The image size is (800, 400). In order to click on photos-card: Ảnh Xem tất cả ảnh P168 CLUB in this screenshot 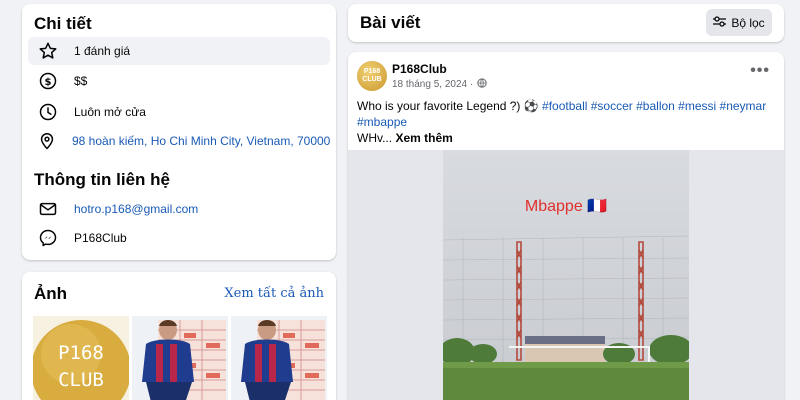, I will do `click(179, 336)`.